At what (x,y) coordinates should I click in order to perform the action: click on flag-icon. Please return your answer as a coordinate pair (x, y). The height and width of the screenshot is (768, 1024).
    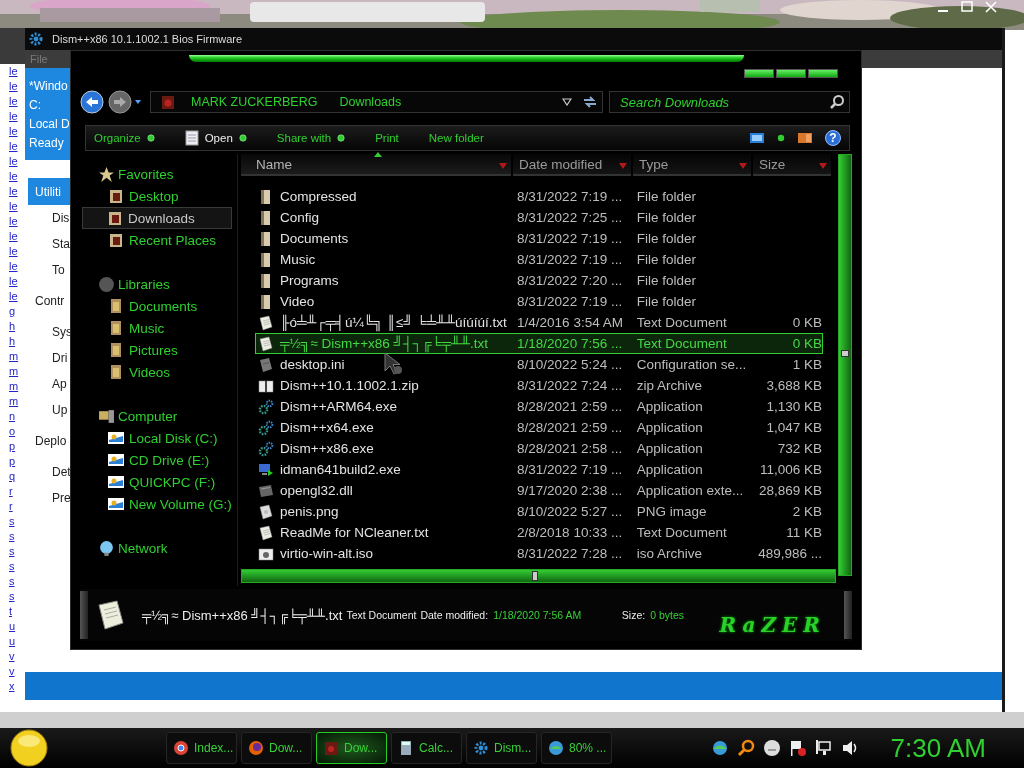
    Looking at the image, I should click on (797, 748).